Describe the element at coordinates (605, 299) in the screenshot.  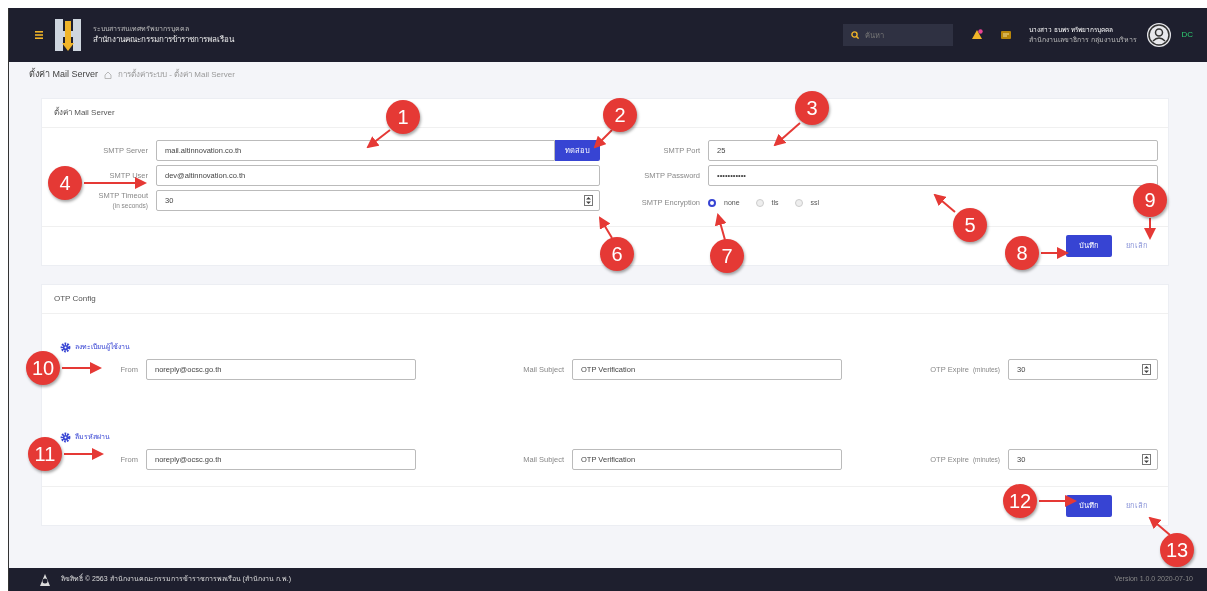
I see `card-title: OTP Config` at that location.